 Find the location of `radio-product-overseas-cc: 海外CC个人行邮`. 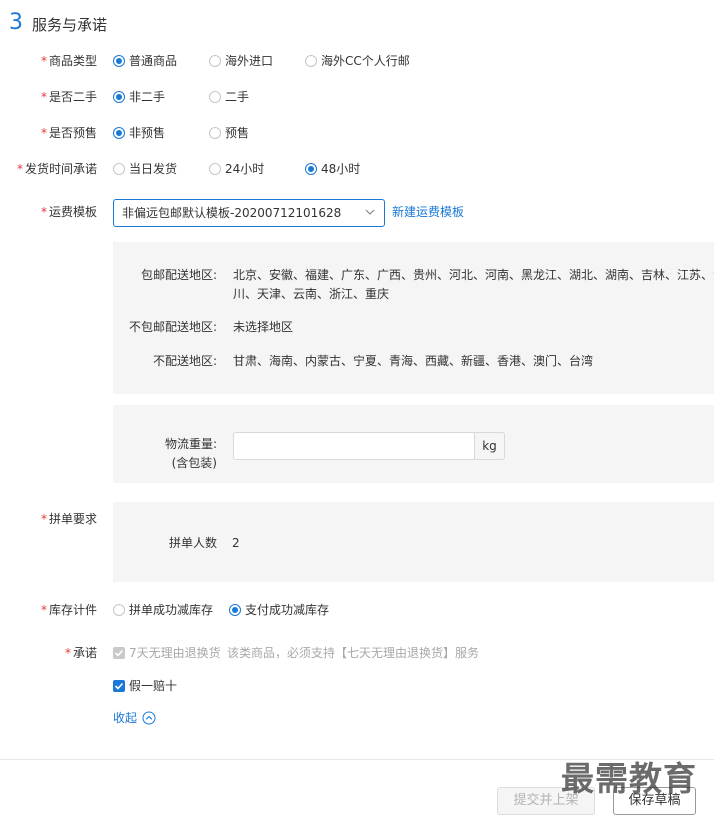

radio-product-overseas-cc: 海外CC个人行邮 is located at coordinates (357, 61).